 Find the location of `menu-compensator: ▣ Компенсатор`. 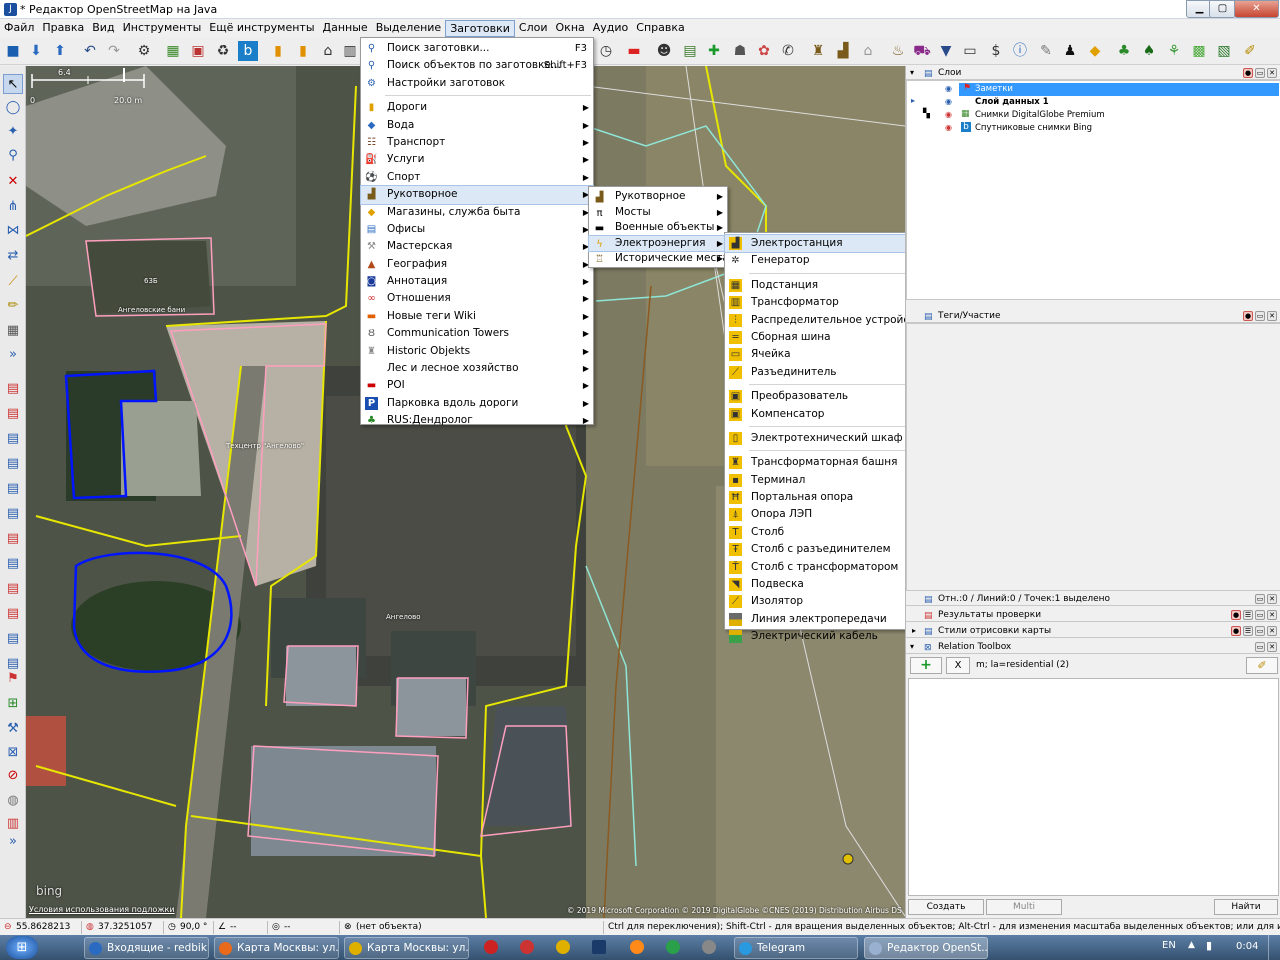

menu-compensator: ▣ Компенсатор is located at coordinates (821, 414).